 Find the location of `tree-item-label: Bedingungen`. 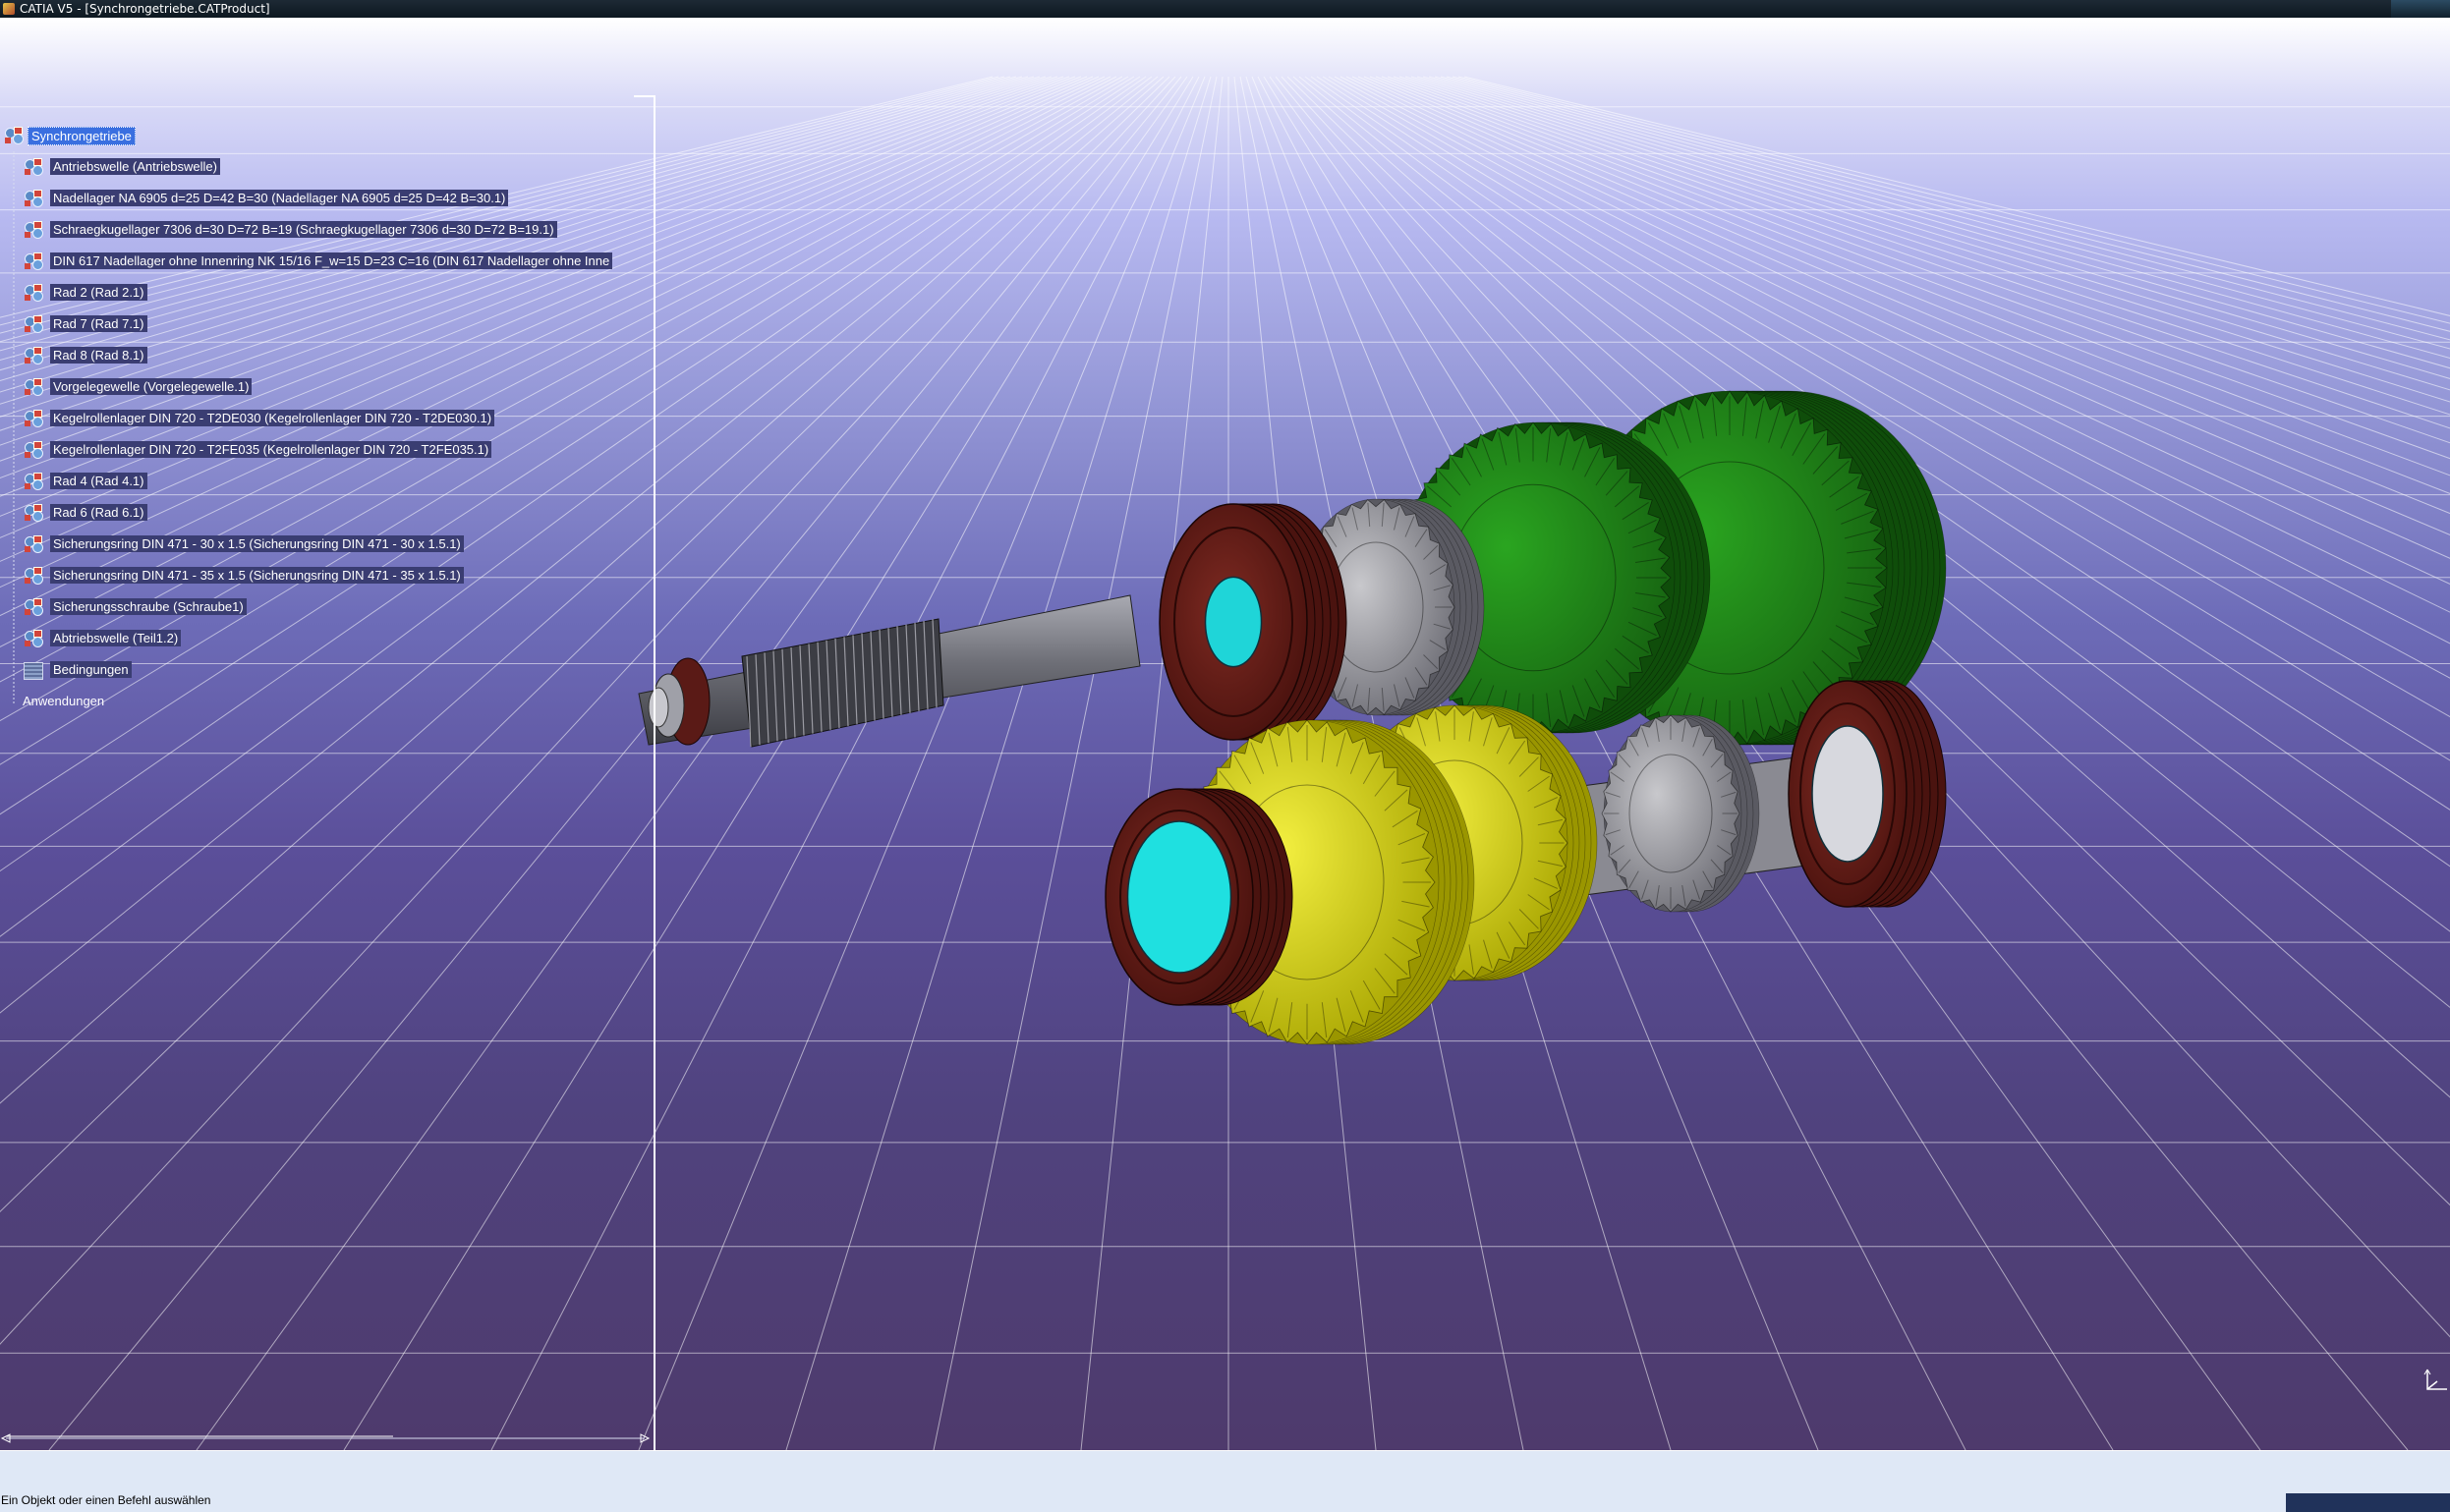

tree-item-label: Bedingungen is located at coordinates (91, 669).